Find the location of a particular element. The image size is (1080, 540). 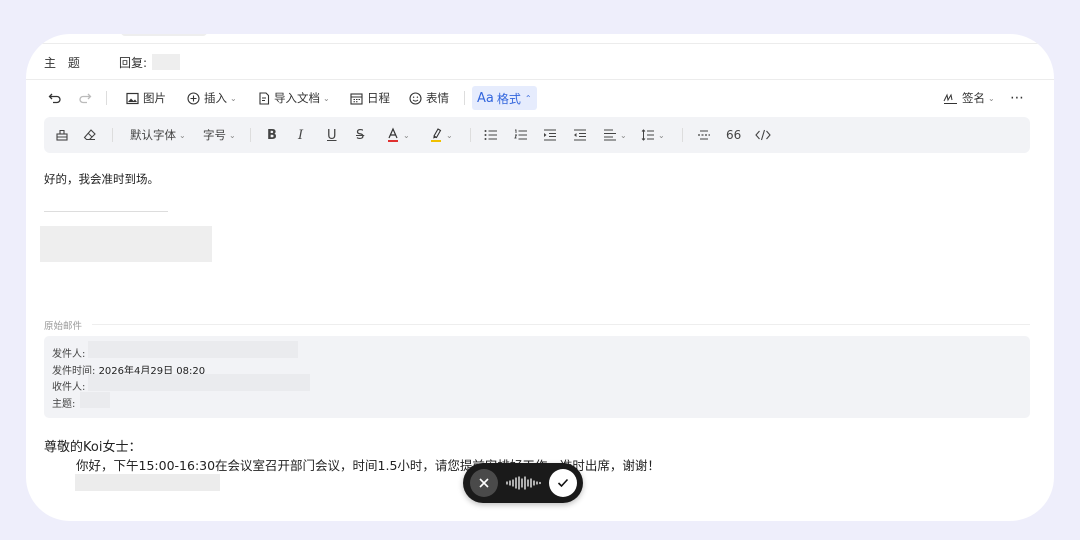

font-color-button: ⌄ is located at coordinates (398, 135).